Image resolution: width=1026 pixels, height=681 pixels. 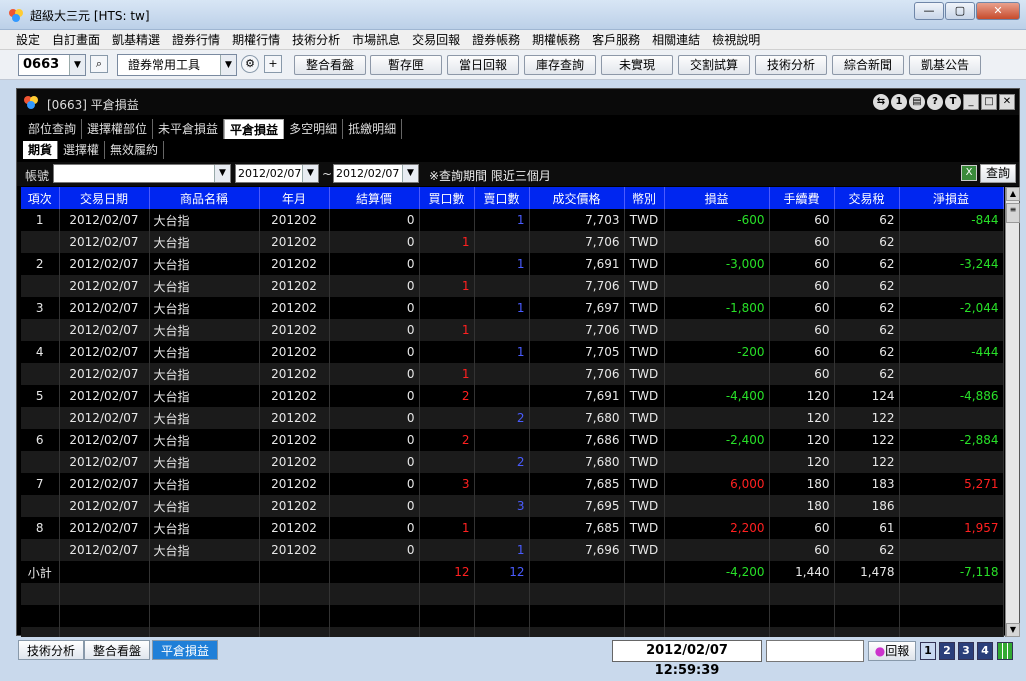 What do you see at coordinates (204, 198) in the screenshot?
I see `col-header: 商品名稱` at bounding box center [204, 198].